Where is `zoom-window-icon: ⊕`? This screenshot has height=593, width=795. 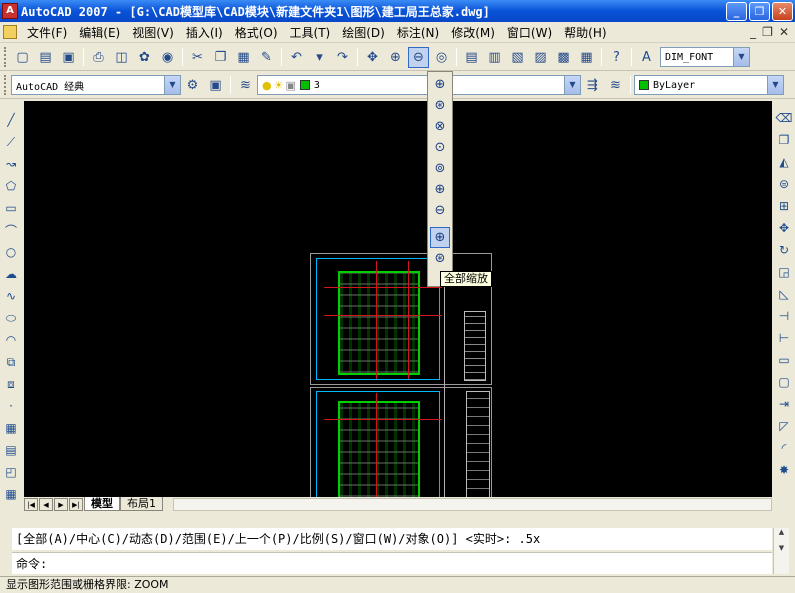 zoom-window-icon: ⊕ is located at coordinates (440, 84).